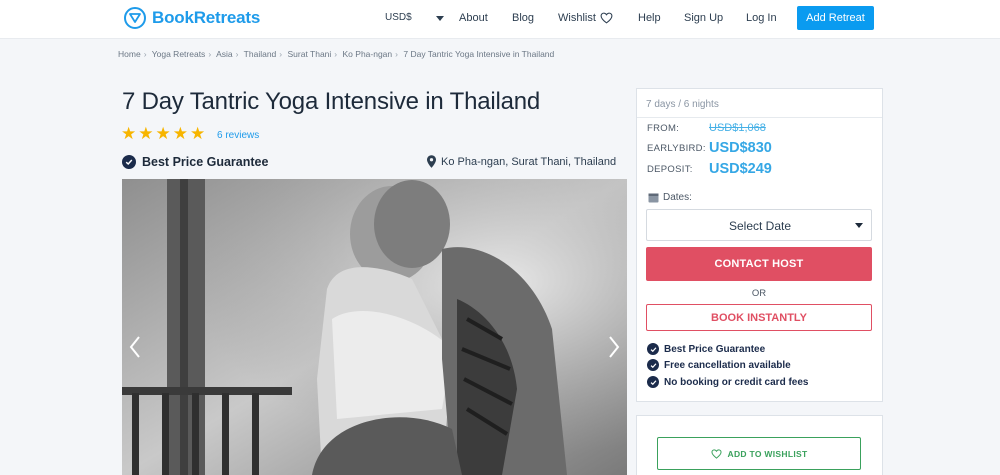 The height and width of the screenshot is (475, 1000). Describe the element at coordinates (473, 18) in the screenshot. I see `nav-about: About` at that location.